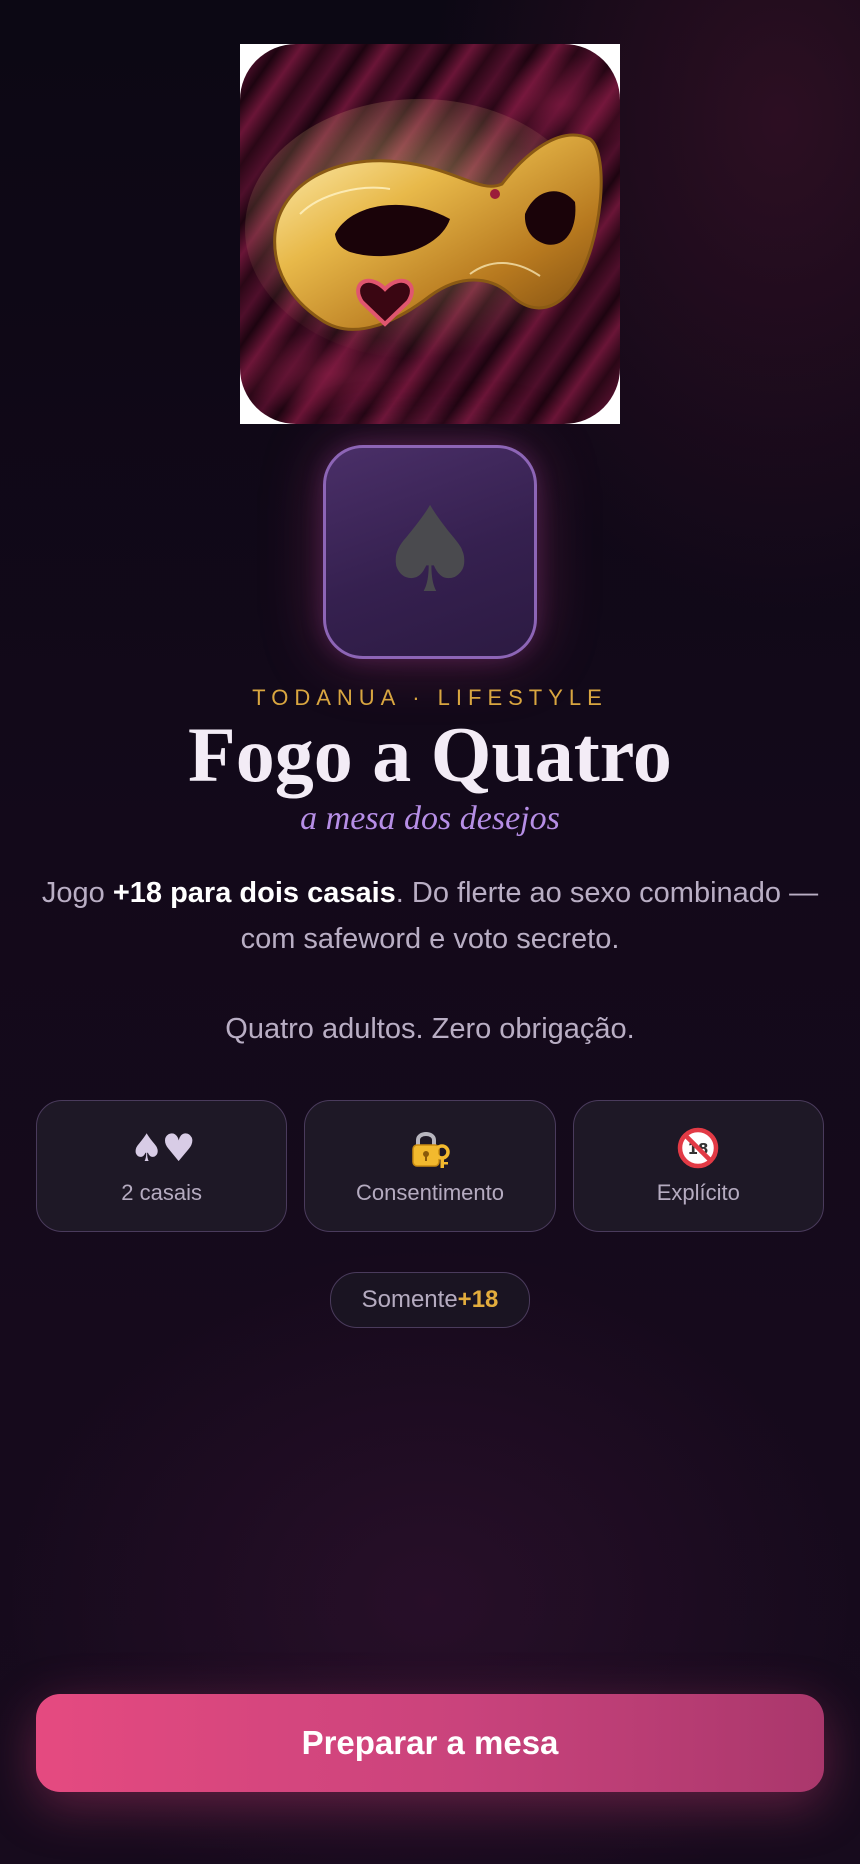 This screenshot has width=860, height=1864. I want to click on prepare-table-button: Preparar a mesa, so click(430, 1743).